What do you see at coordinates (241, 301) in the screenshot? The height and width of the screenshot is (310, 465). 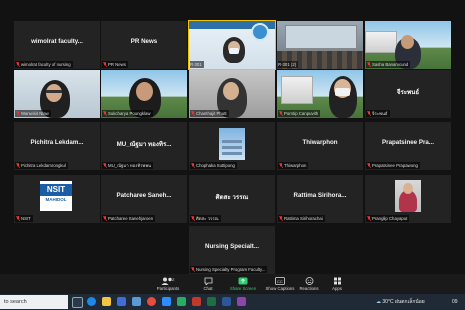 I see `teams-icon` at bounding box center [241, 301].